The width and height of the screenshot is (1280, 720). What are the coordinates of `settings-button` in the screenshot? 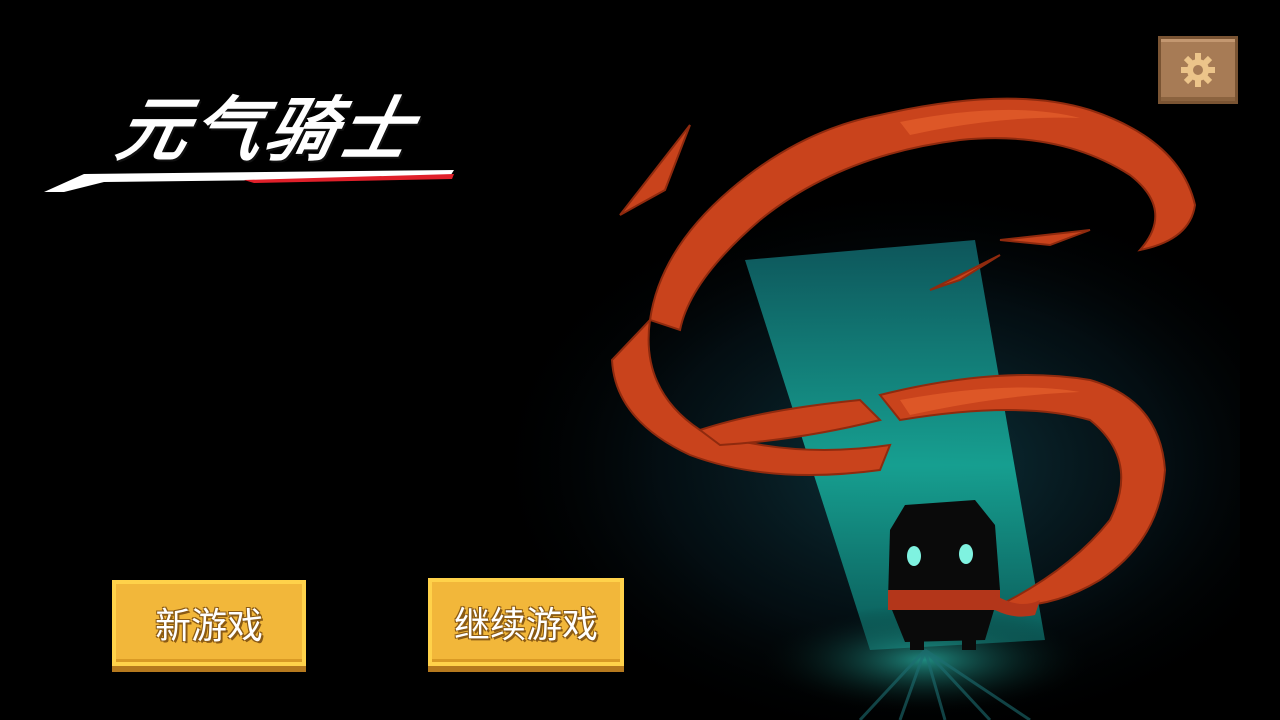 It's located at (1198, 70).